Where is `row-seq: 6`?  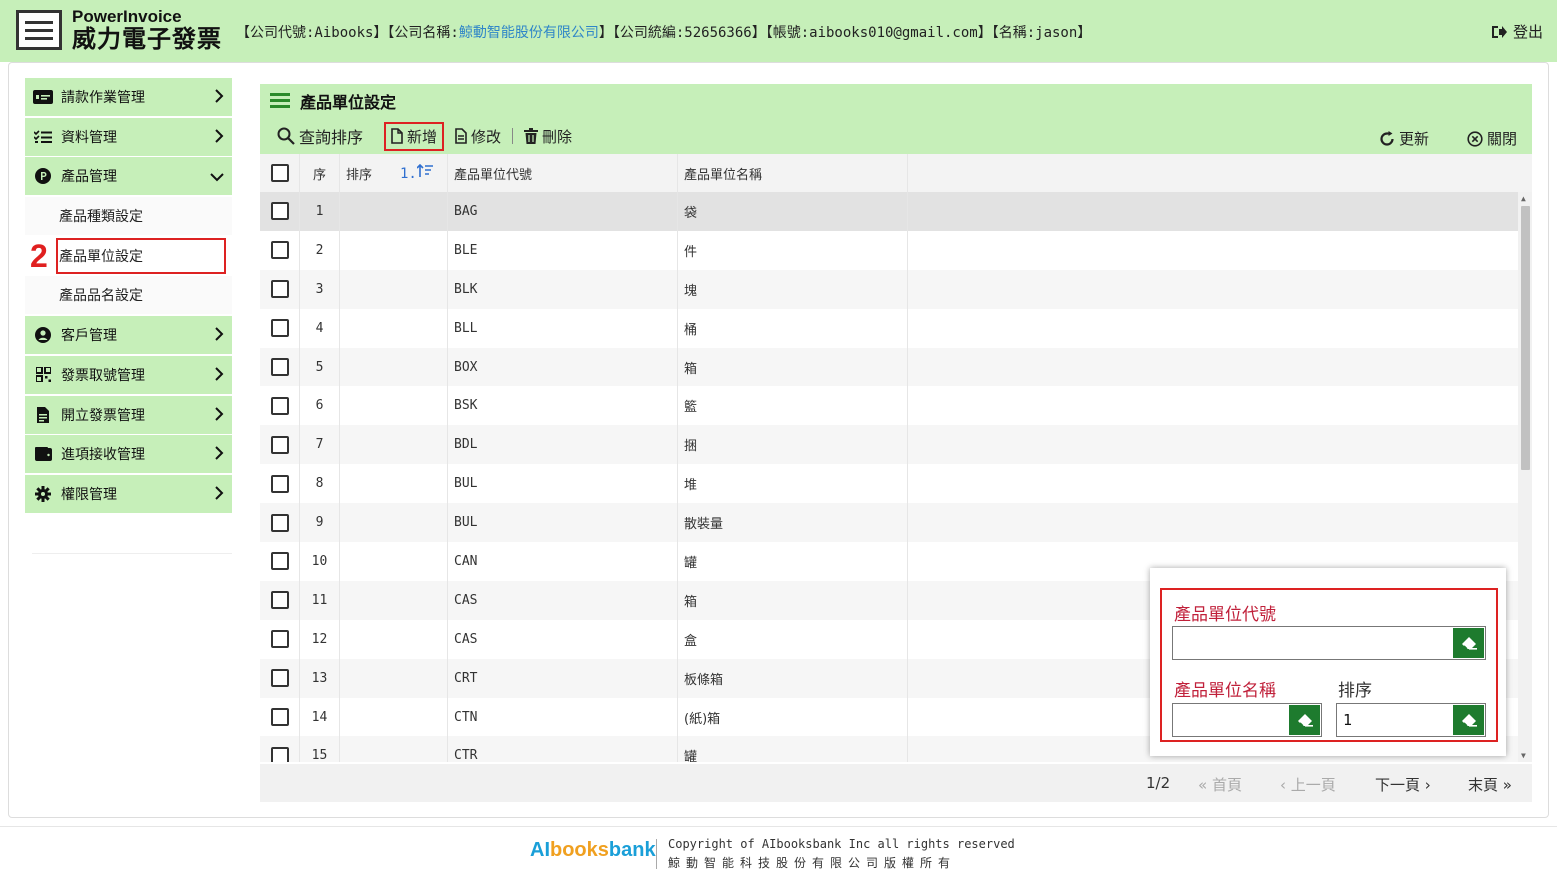
row-seq: 6 is located at coordinates (320, 406).